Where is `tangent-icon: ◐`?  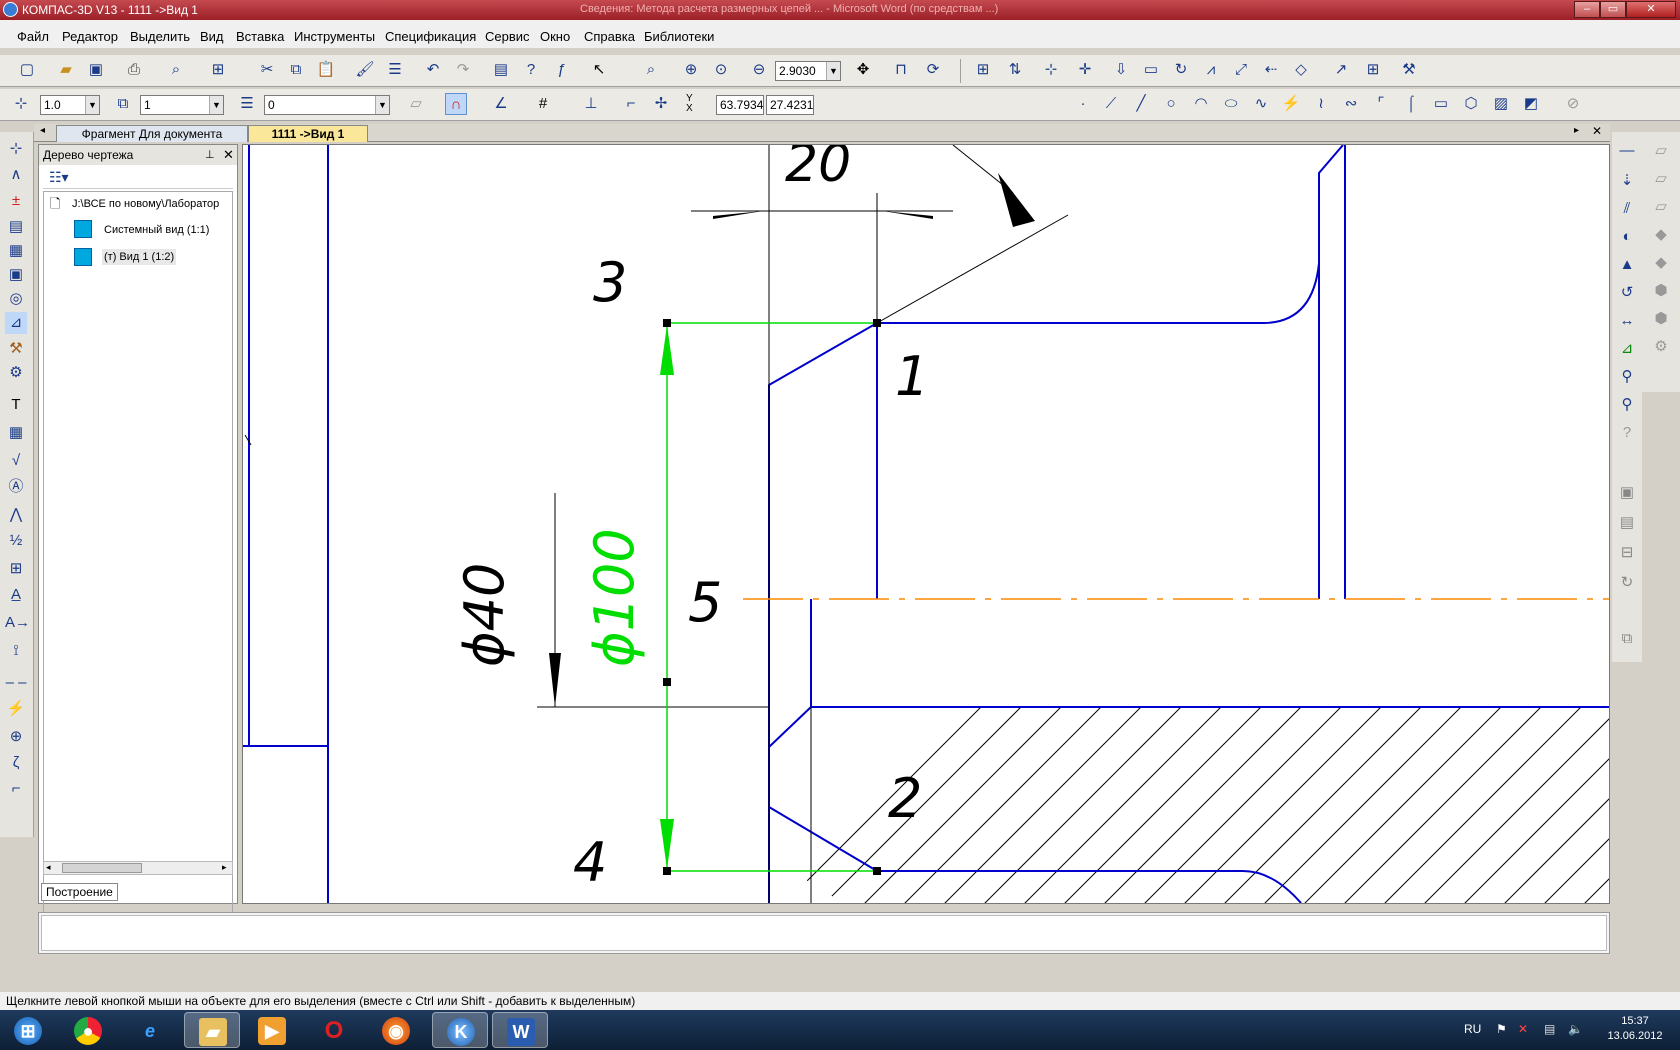 tangent-icon: ◐ is located at coordinates (1627, 237).